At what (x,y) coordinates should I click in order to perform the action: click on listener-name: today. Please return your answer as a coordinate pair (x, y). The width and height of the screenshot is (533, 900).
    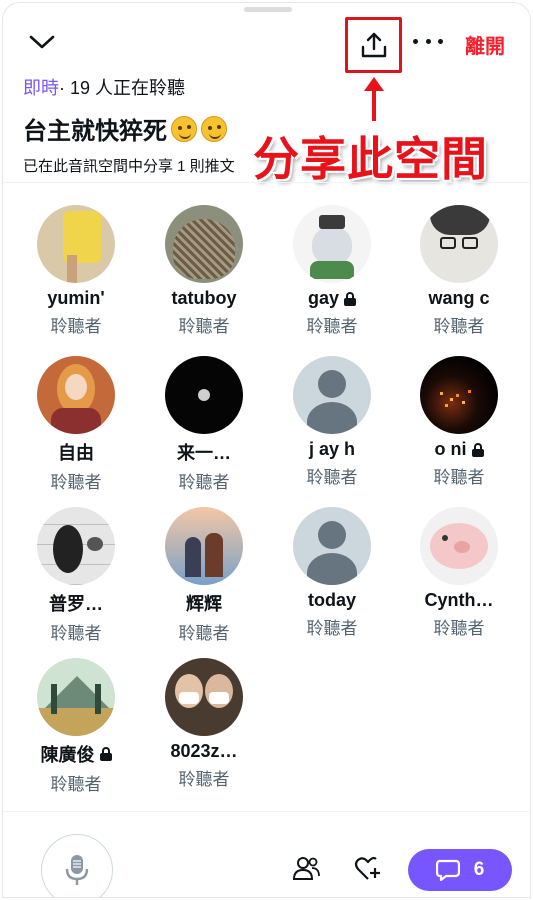
    Looking at the image, I should click on (331, 600).